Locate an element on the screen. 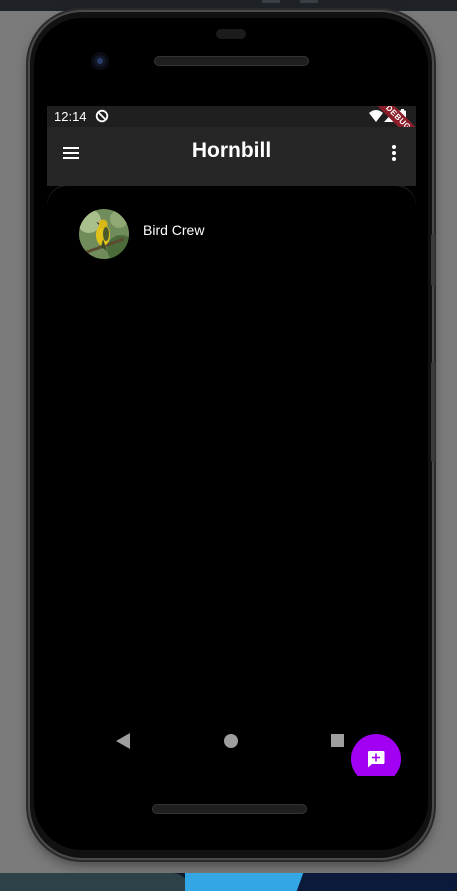 The height and width of the screenshot is (891, 457). app-bar: Hornbill is located at coordinates (231, 152).